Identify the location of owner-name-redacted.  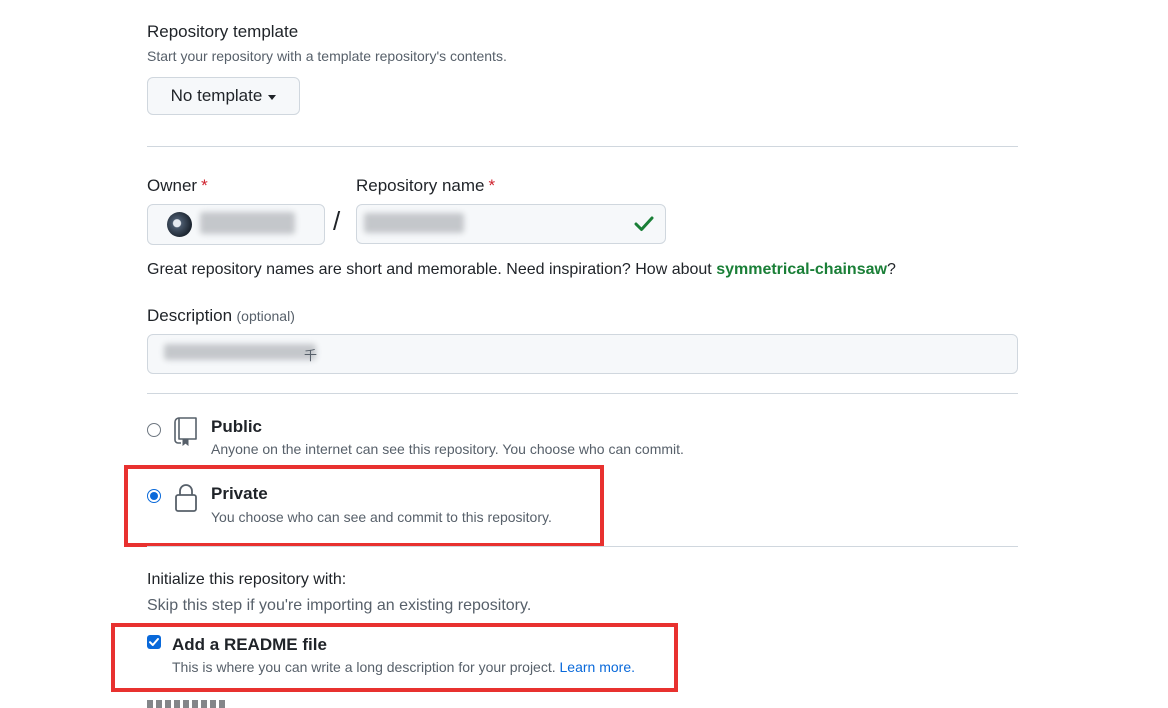
(247, 223).